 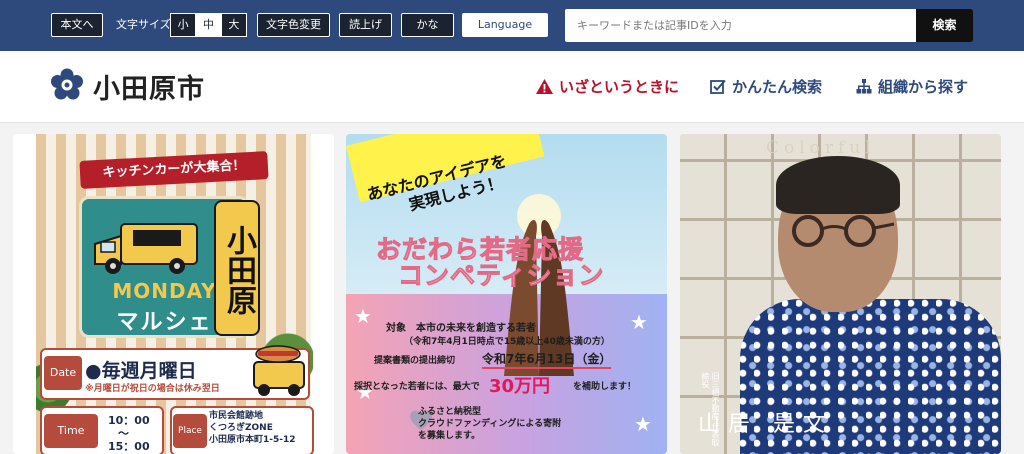 What do you see at coordinates (838, 185) in the screenshot?
I see `portrait-hair` at bounding box center [838, 185].